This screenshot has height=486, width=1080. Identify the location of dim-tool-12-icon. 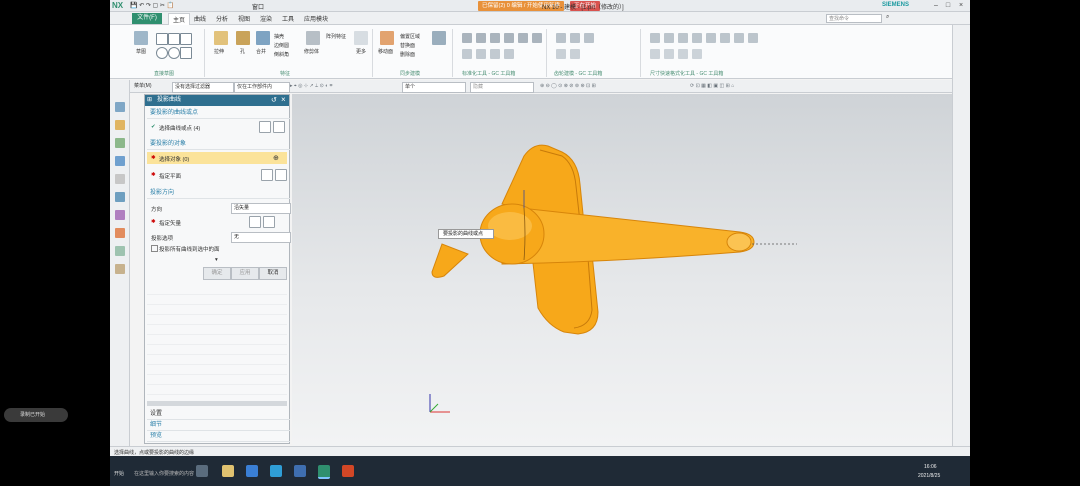
(697, 54).